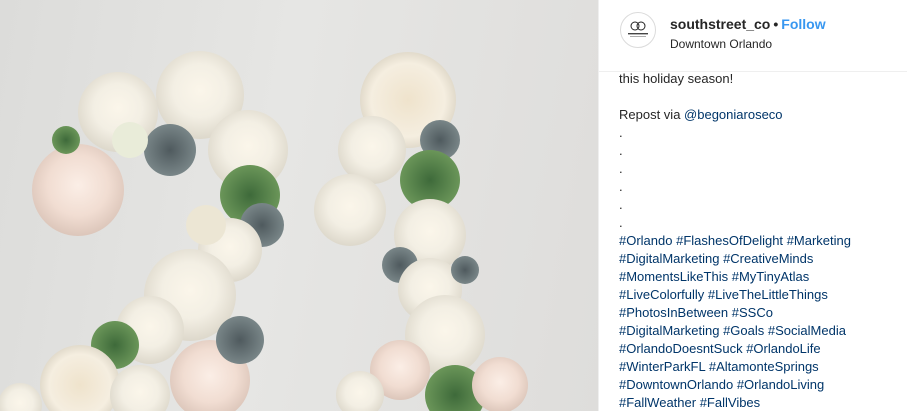 The height and width of the screenshot is (412, 907). I want to click on hashtag-link: #OrlandoLiving, so click(780, 384).